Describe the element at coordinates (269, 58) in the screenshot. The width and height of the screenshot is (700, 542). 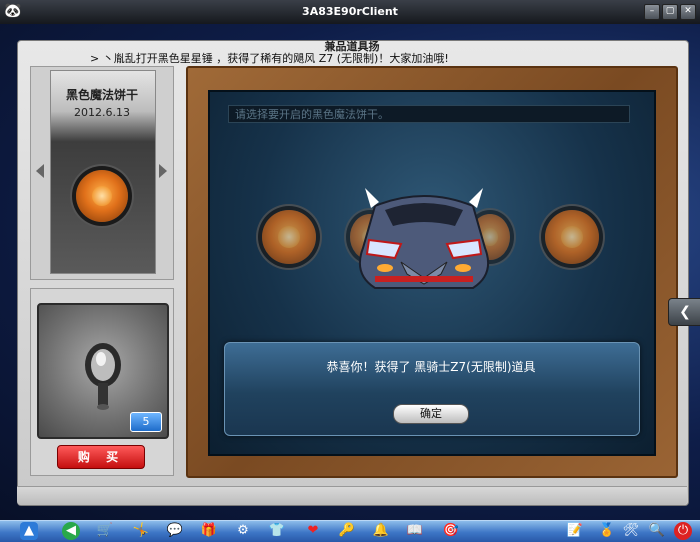
I see `announcement-ticker: > 丶胤乱打开黑色星星锤 ，获得了稀有的飓风 Z7 (无限制)！大家加油哦!` at that location.